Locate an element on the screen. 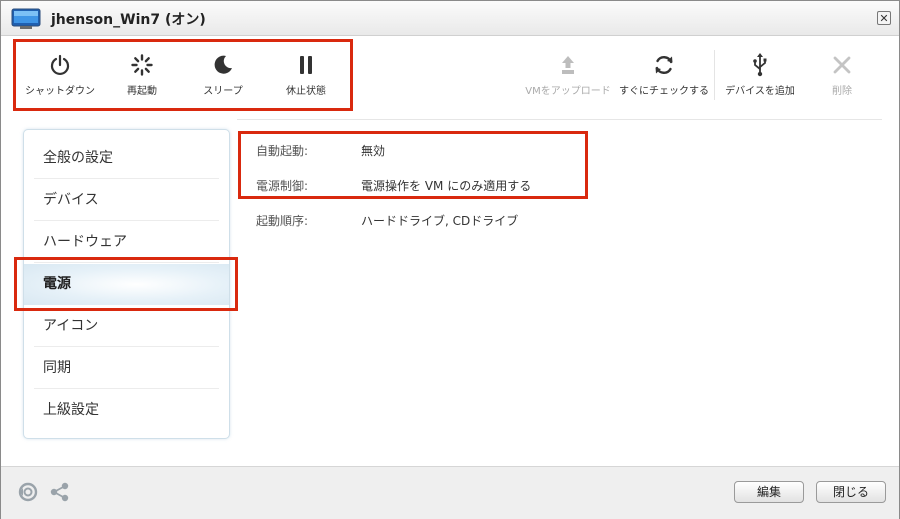  highlight-box-power-settings is located at coordinates (413, 165).